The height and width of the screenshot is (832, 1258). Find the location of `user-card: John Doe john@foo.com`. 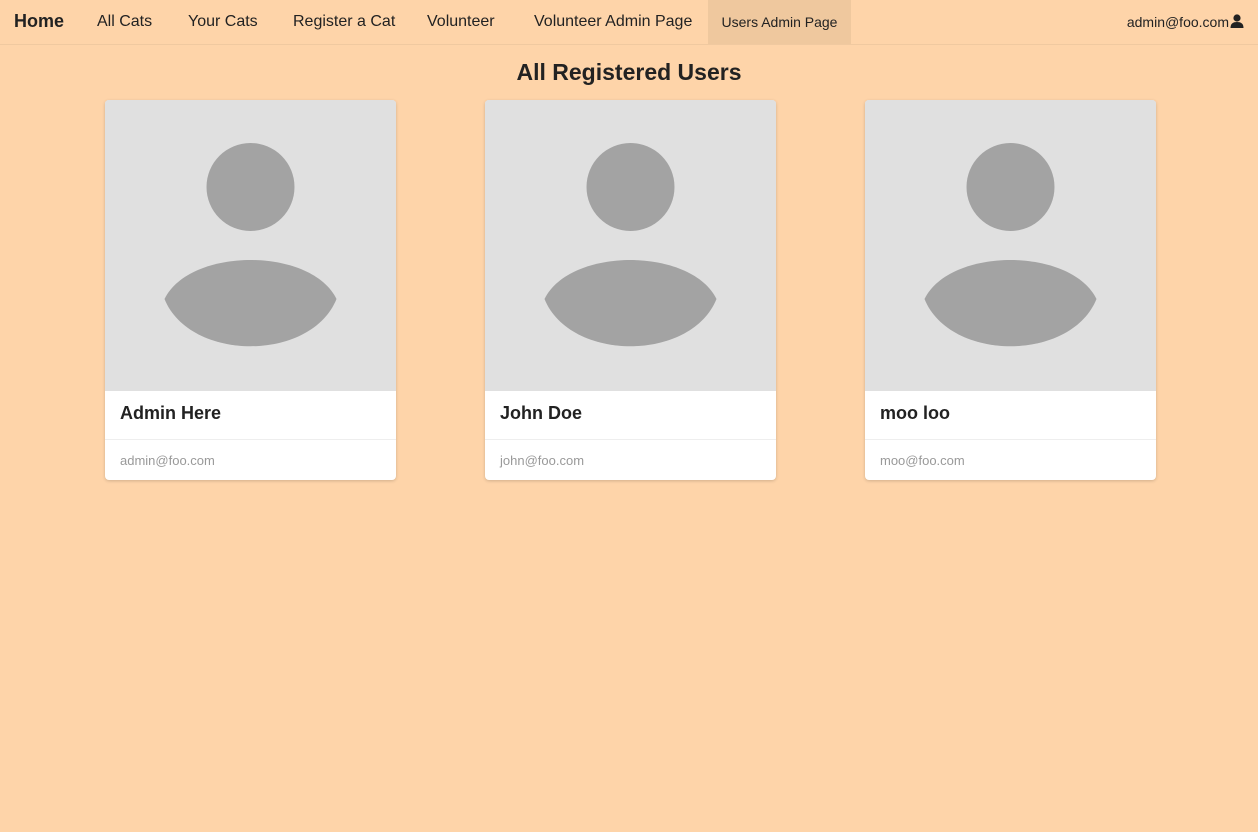

user-card: John Doe john@foo.com is located at coordinates (630, 290).